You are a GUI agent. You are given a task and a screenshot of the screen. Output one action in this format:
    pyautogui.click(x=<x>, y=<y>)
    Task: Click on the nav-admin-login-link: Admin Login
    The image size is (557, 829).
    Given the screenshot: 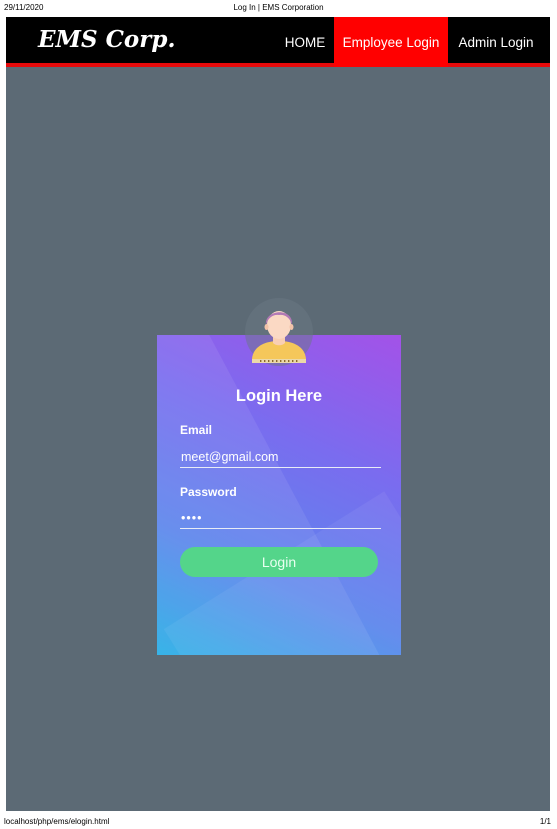 What is the action you would take?
    pyautogui.click(x=496, y=42)
    